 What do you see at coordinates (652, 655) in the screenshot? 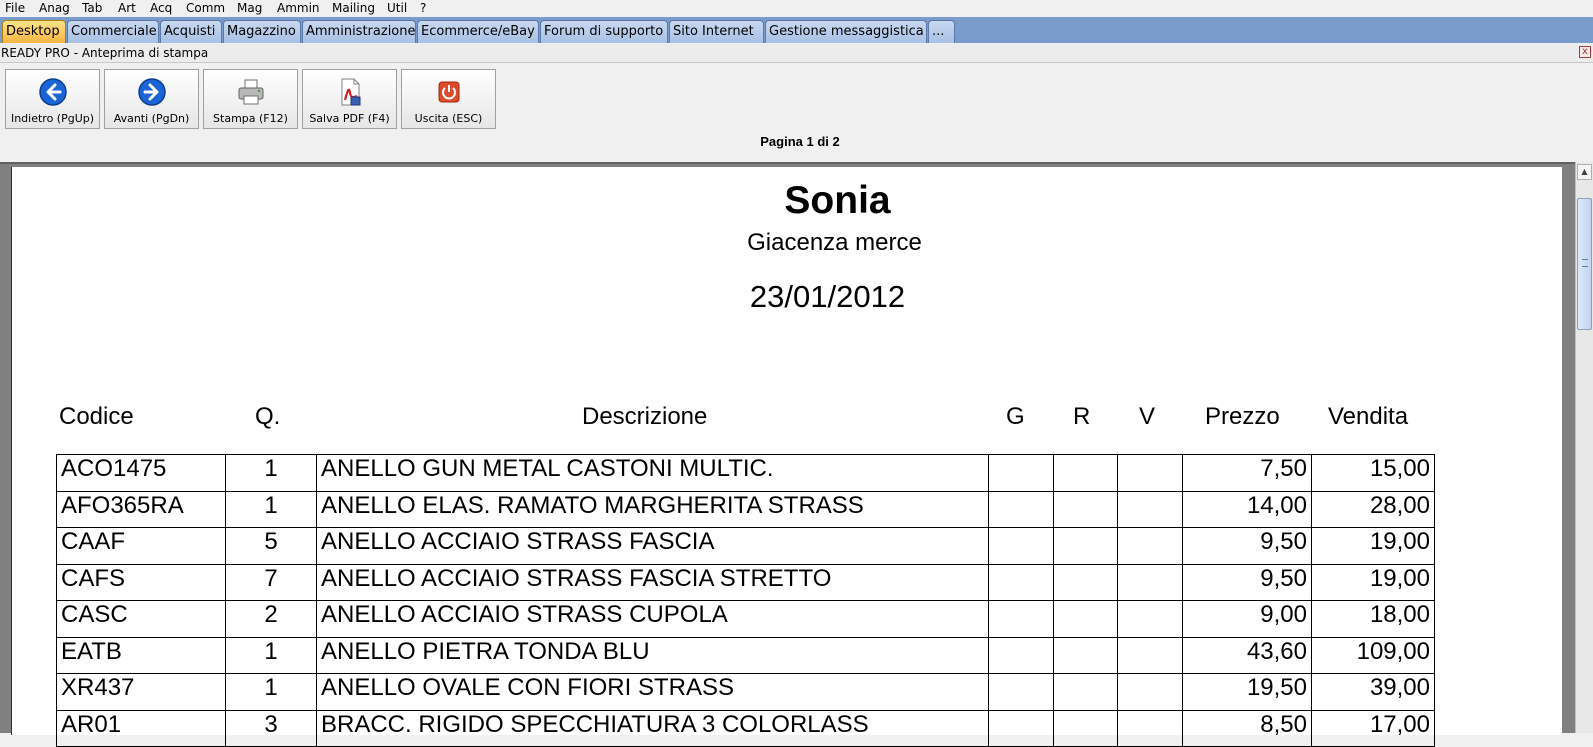
I see `cell-desc: ANELLO PIETRA TONDA BLU` at bounding box center [652, 655].